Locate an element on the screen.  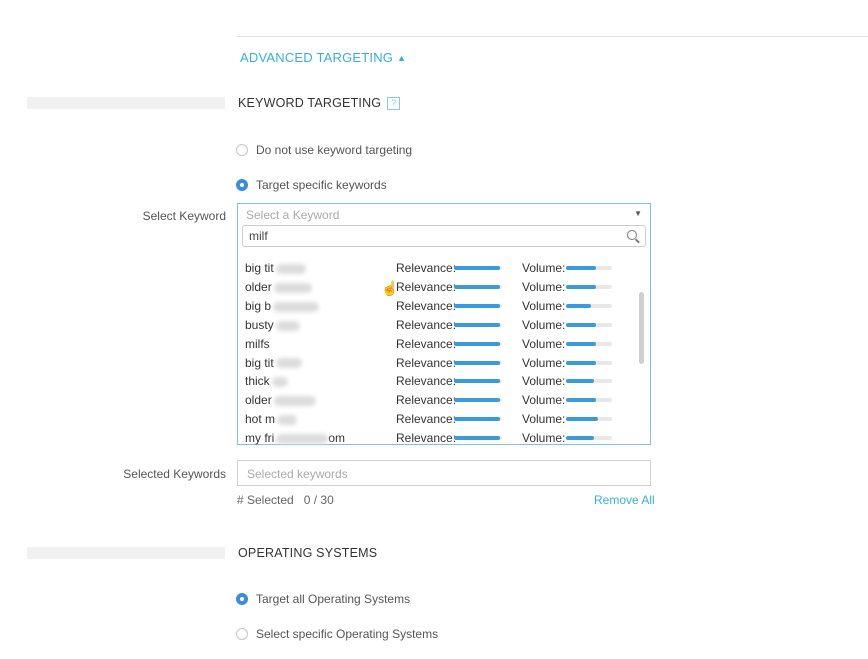
radio-label: Target all Operating Systems is located at coordinates (333, 599).